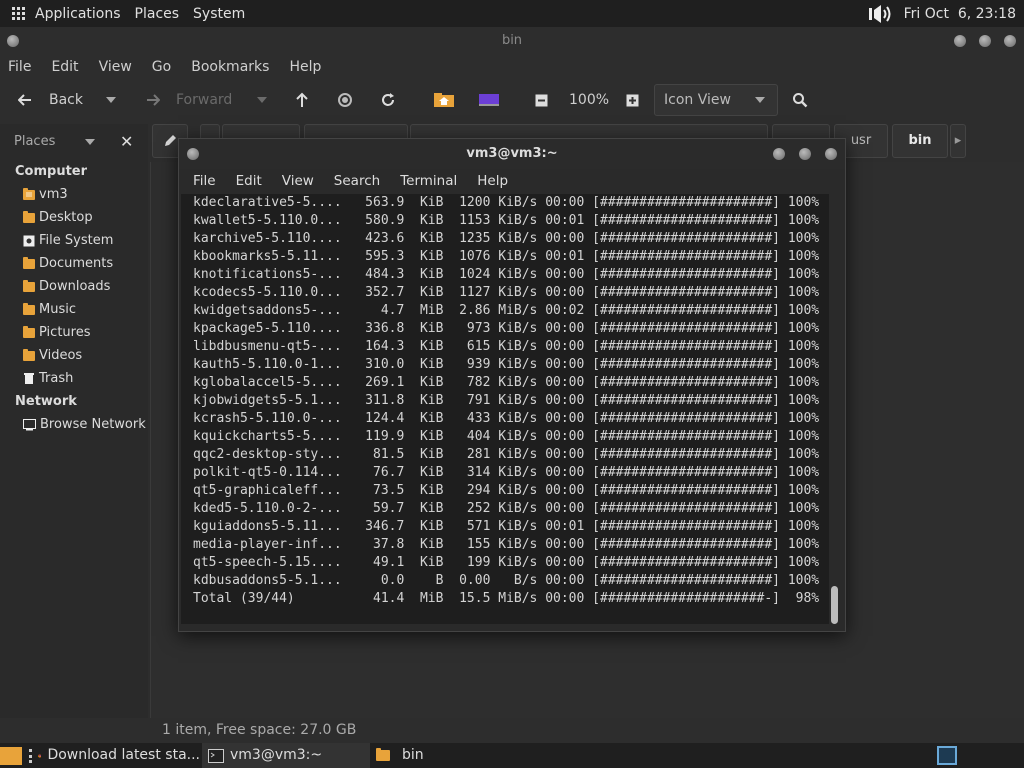 The image size is (1024, 768). I want to click on sidebar-item-label: Desktop, so click(66, 217).